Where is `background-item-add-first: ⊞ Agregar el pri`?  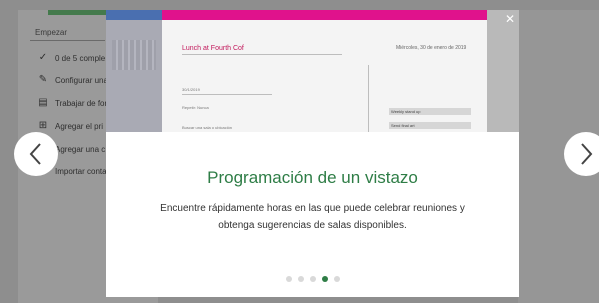
background-item-add-first: ⊞ Agregar el pri is located at coordinates (70, 126).